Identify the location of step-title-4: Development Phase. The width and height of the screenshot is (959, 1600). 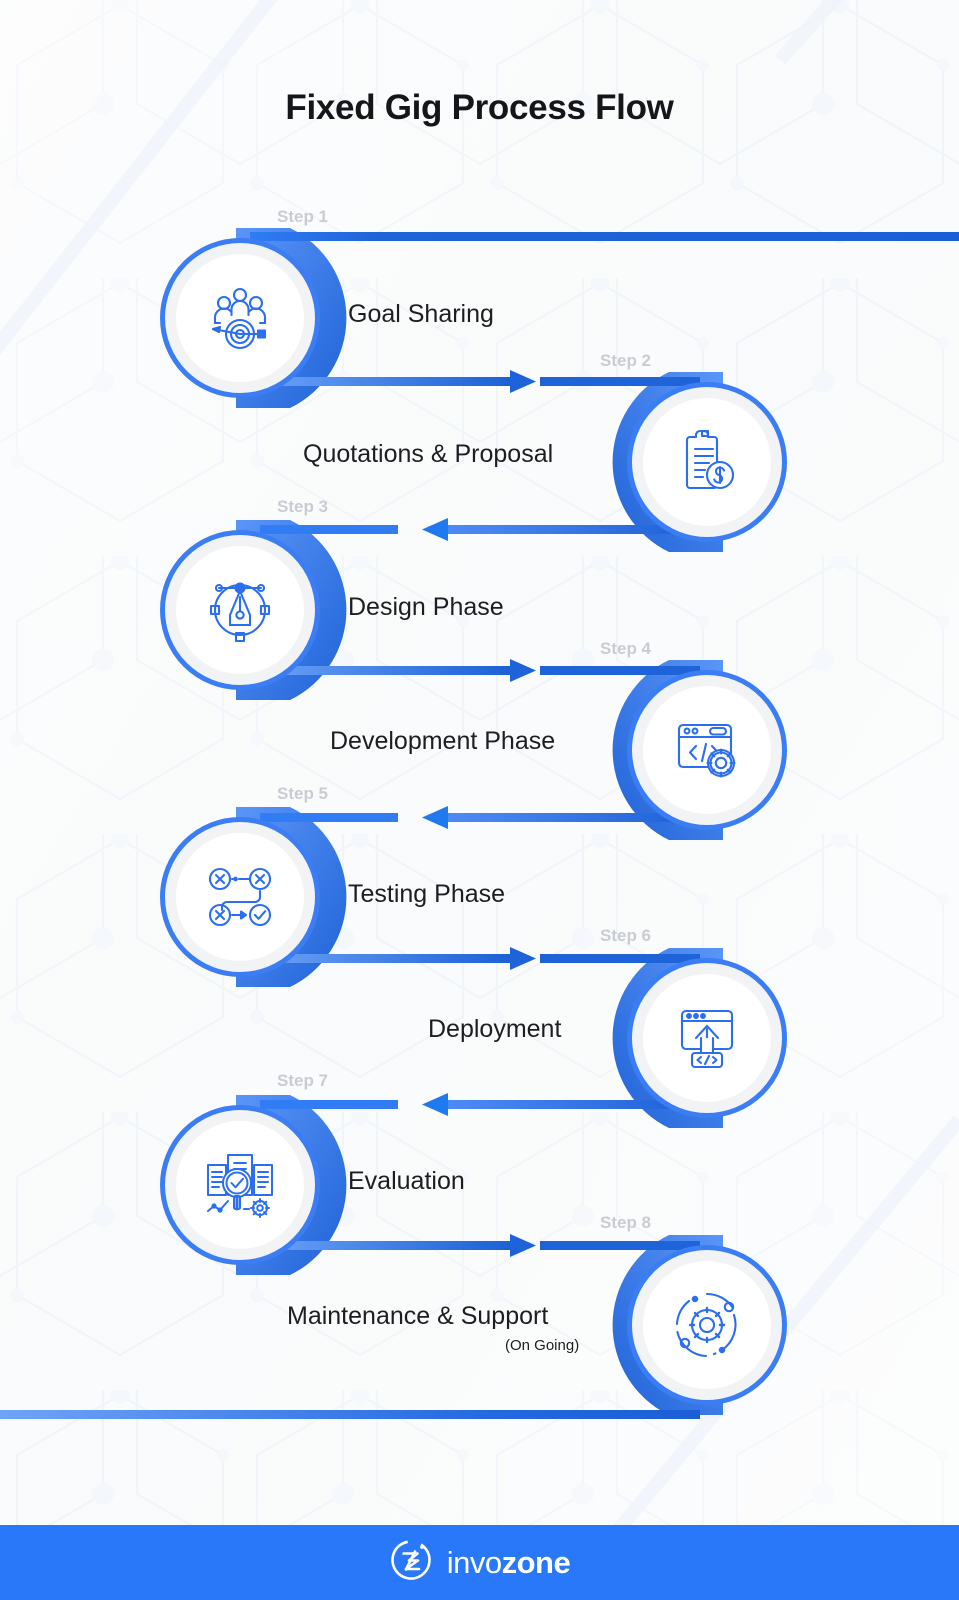
(443, 741).